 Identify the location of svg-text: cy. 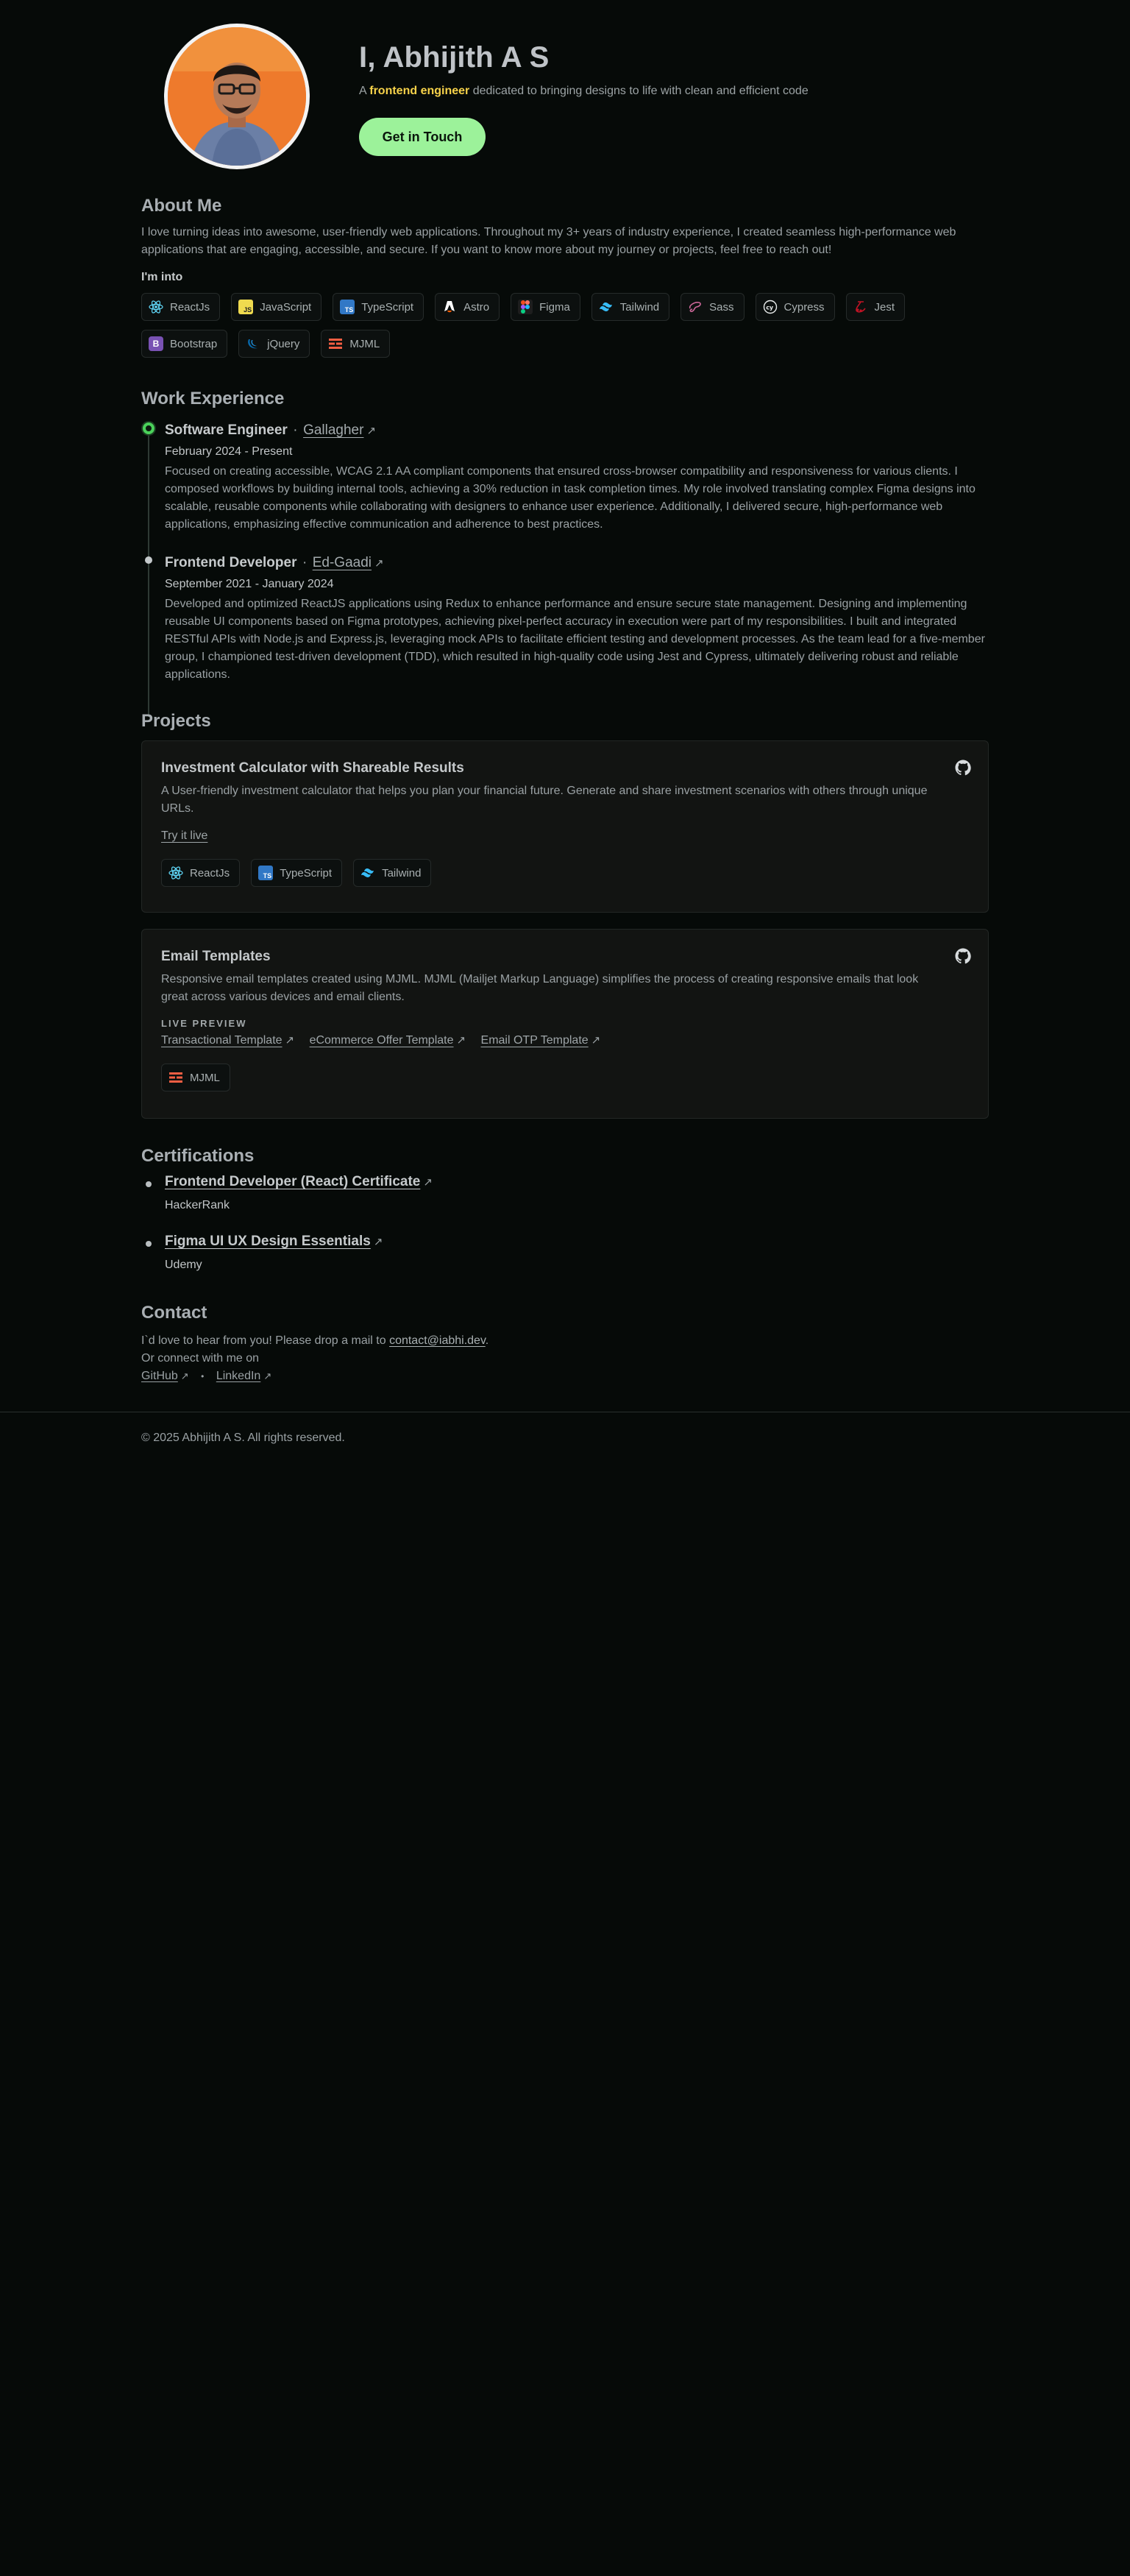
(770, 308).